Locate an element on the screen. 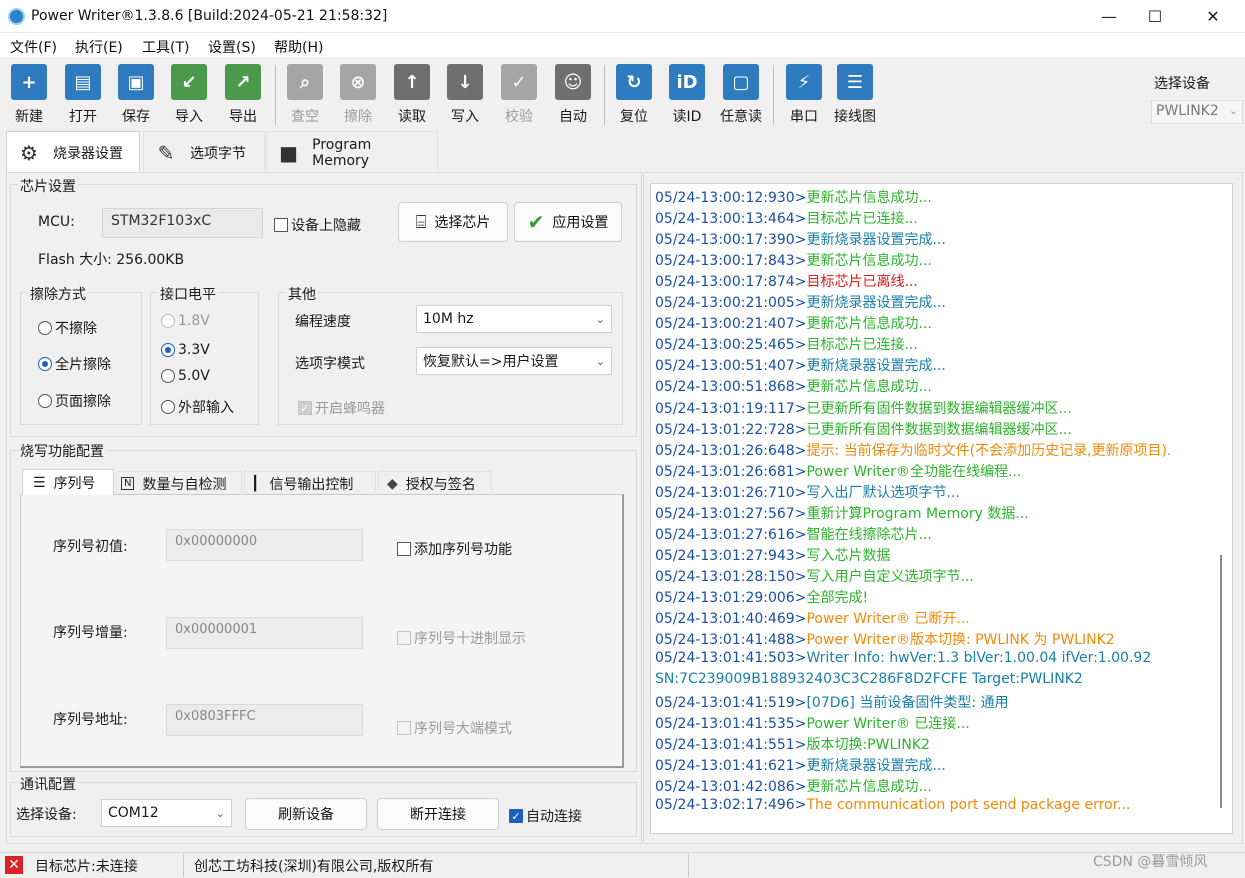 This screenshot has width=1245, height=878. close-button: ✕ is located at coordinates (1213, 16).